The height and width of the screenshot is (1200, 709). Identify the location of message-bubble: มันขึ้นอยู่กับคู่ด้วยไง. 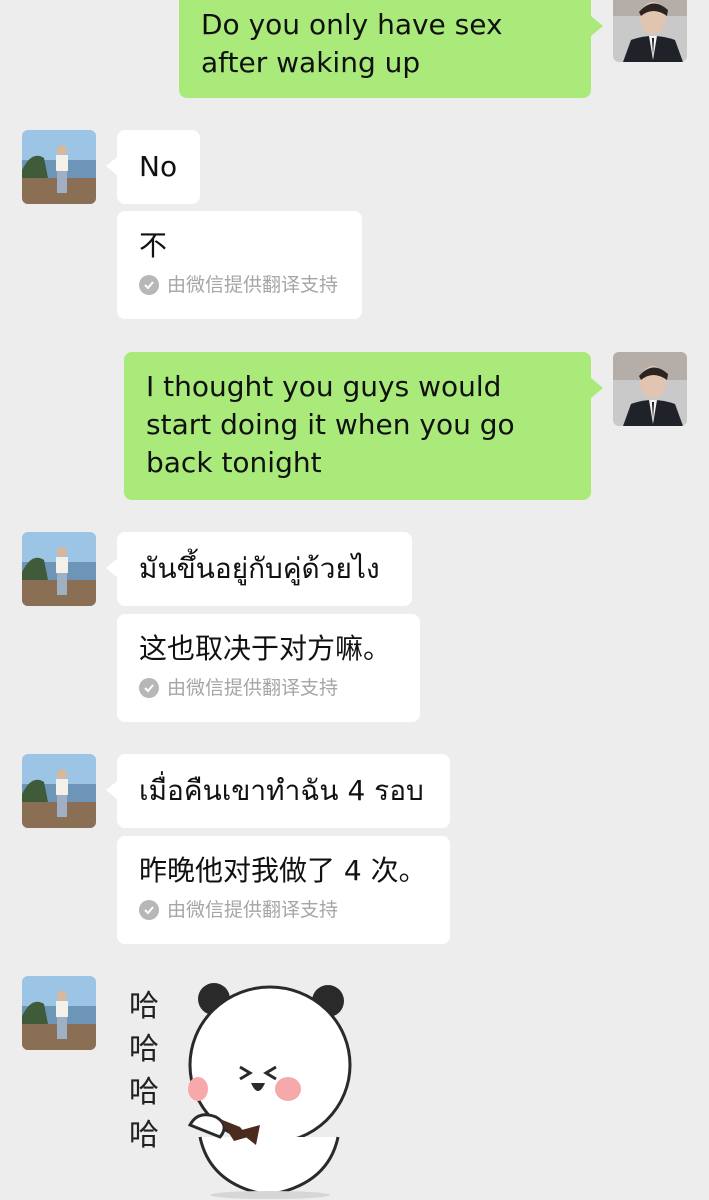
(264, 569).